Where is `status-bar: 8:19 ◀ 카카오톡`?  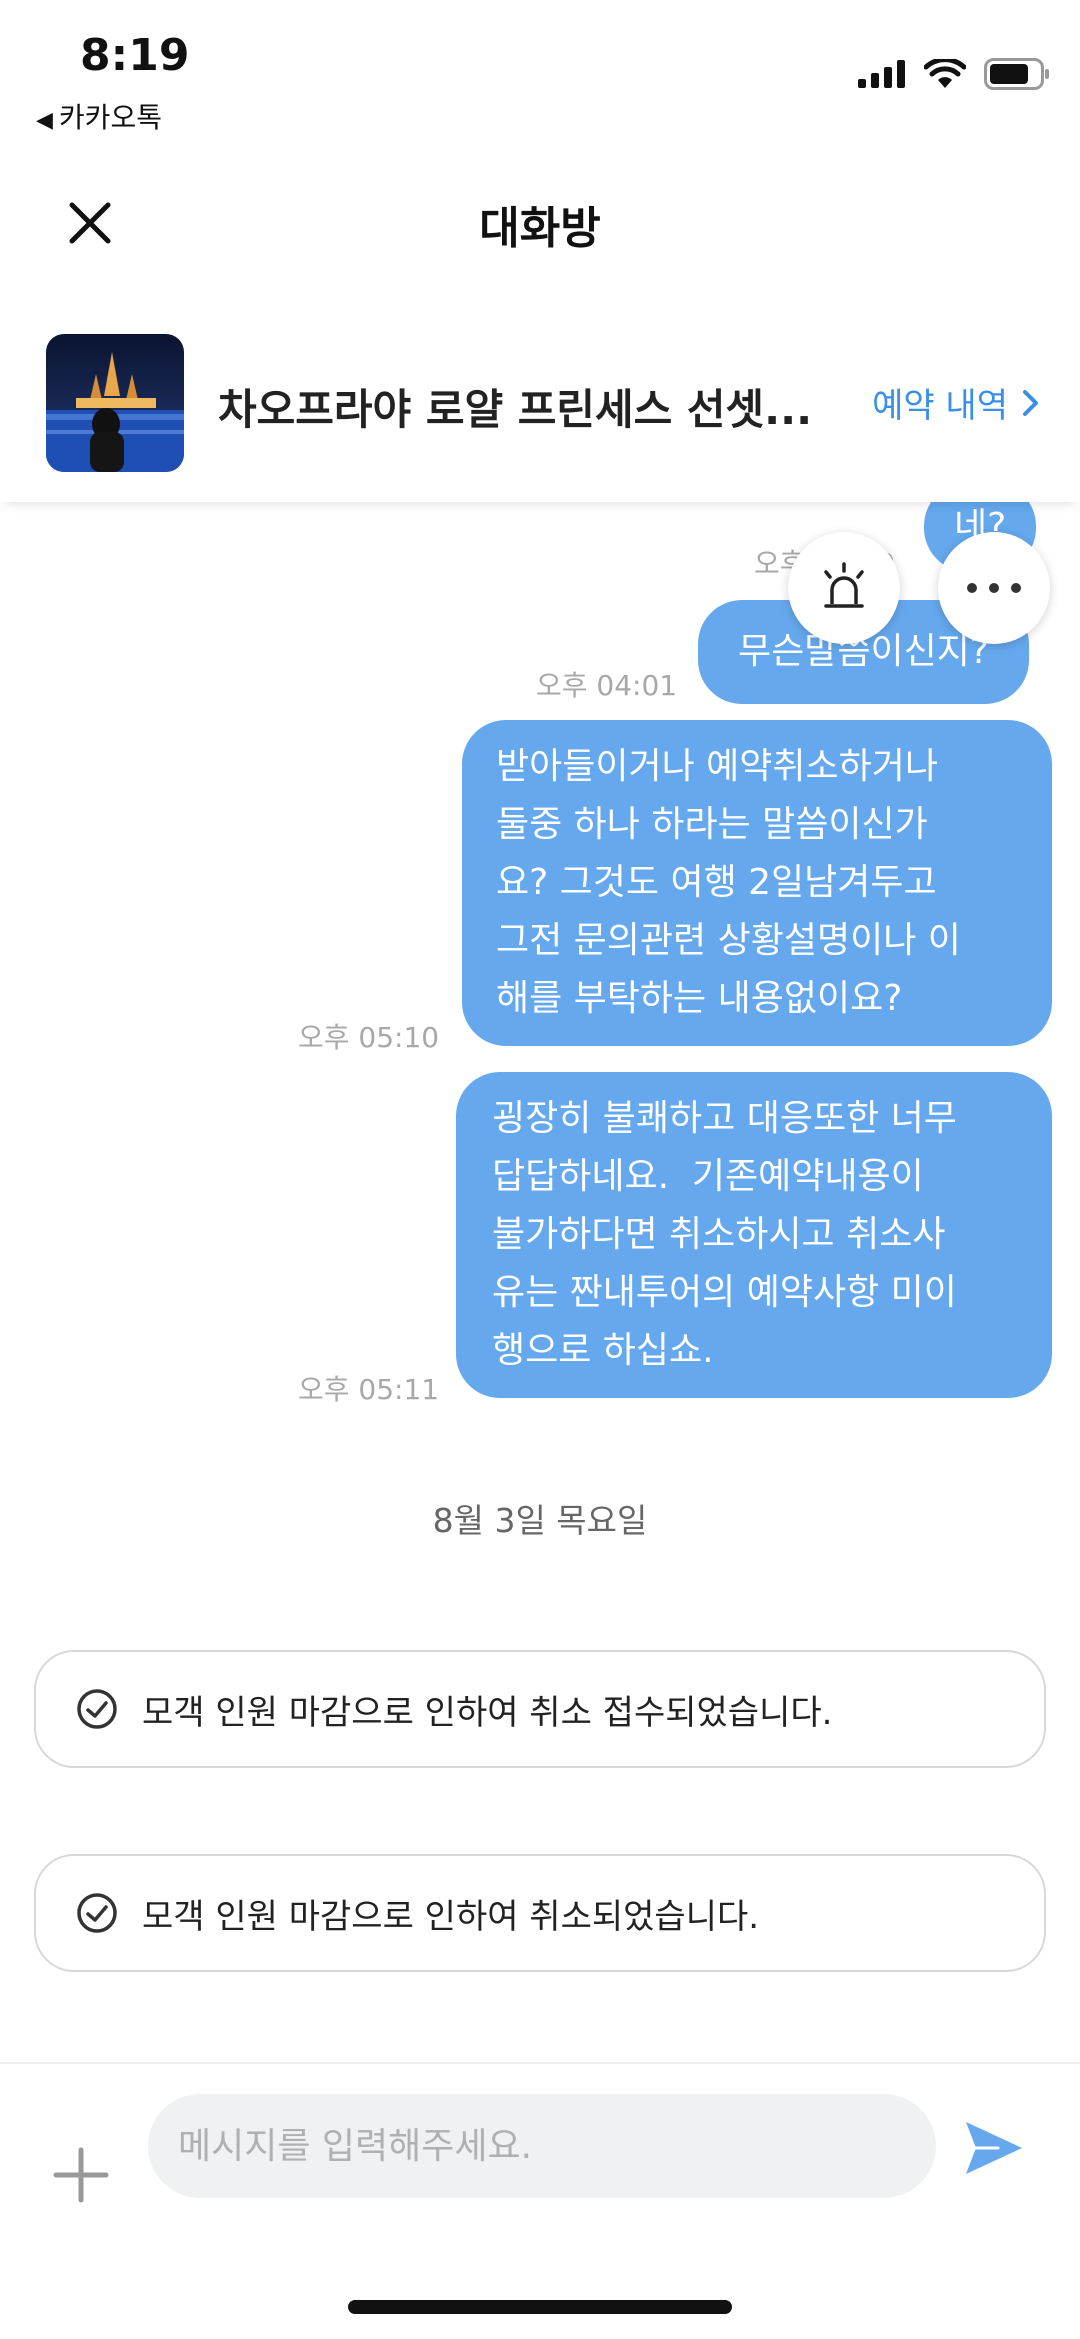
status-bar: 8:19 ◀ 카카오톡 is located at coordinates (540, 75).